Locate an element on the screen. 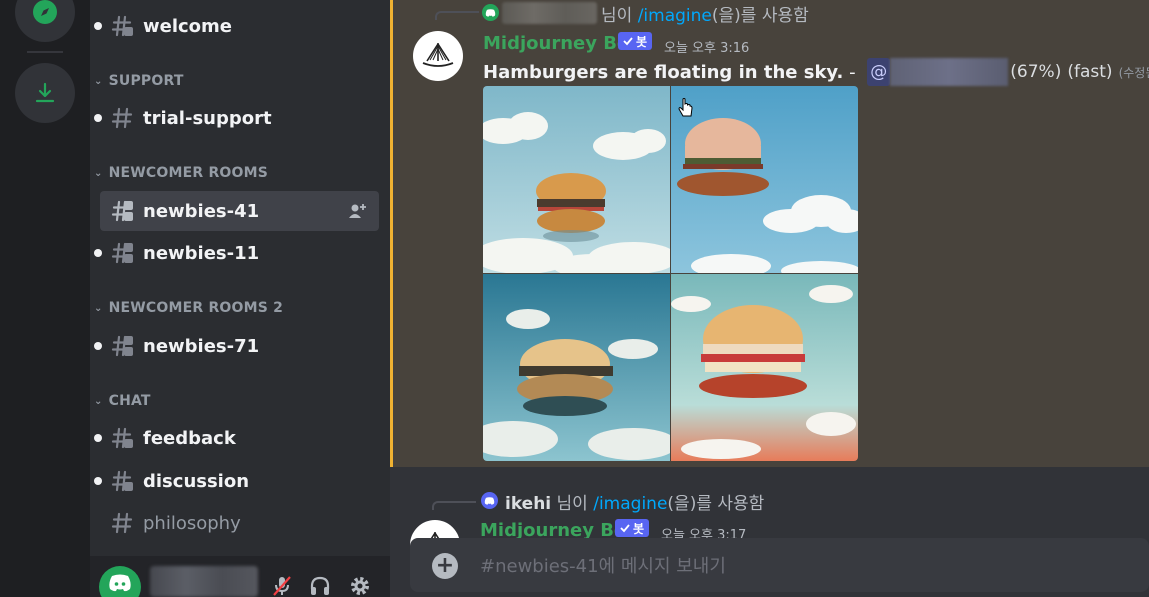  username-redacted is located at coordinates (204, 581).